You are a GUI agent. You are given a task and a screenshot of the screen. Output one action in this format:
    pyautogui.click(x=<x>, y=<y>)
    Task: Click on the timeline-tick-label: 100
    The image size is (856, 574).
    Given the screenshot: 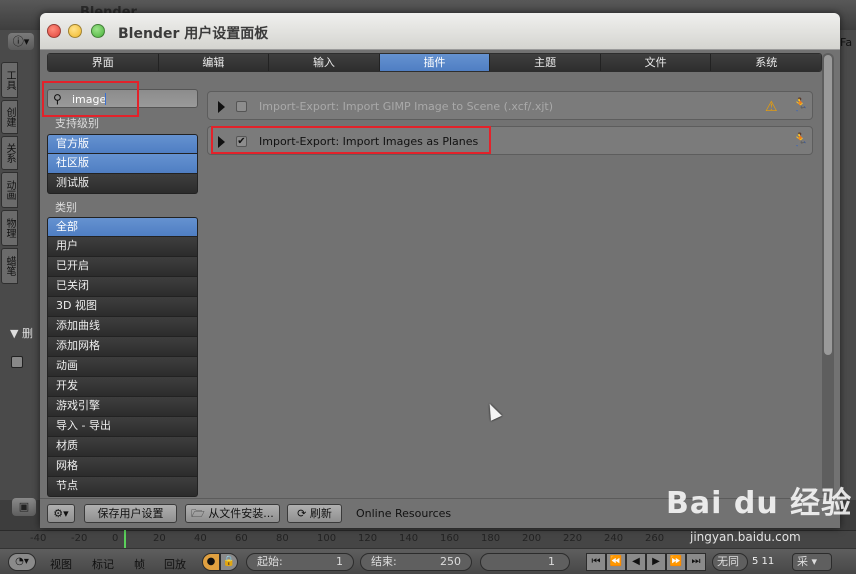 What is the action you would take?
    pyautogui.click(x=327, y=538)
    